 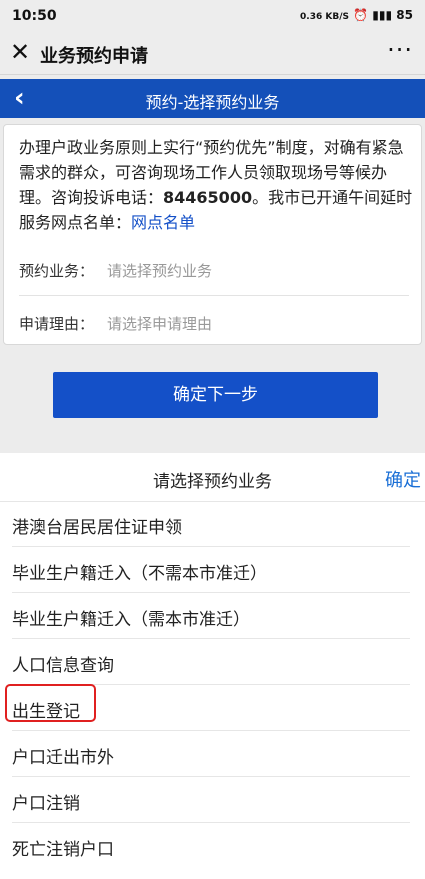 I want to click on picker-header: 请选择预约业务 确定, so click(x=212, y=477).